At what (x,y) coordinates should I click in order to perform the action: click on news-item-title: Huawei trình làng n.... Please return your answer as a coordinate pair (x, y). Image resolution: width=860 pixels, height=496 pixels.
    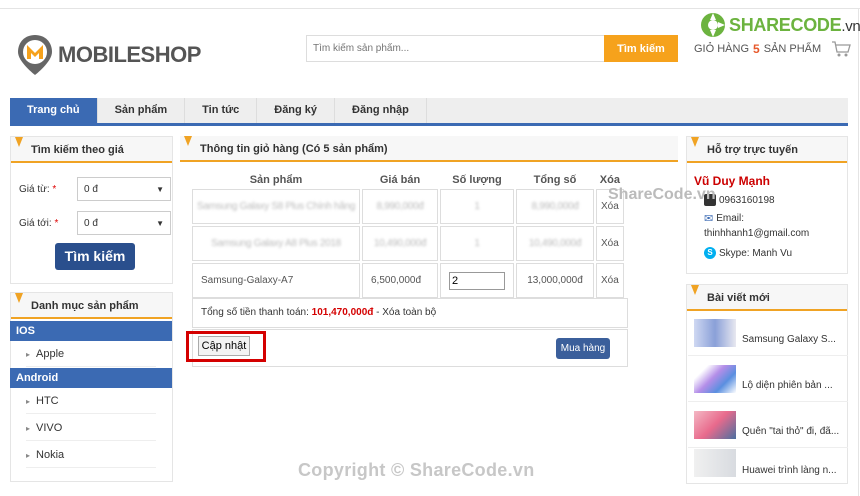
    Looking at the image, I should click on (789, 470).